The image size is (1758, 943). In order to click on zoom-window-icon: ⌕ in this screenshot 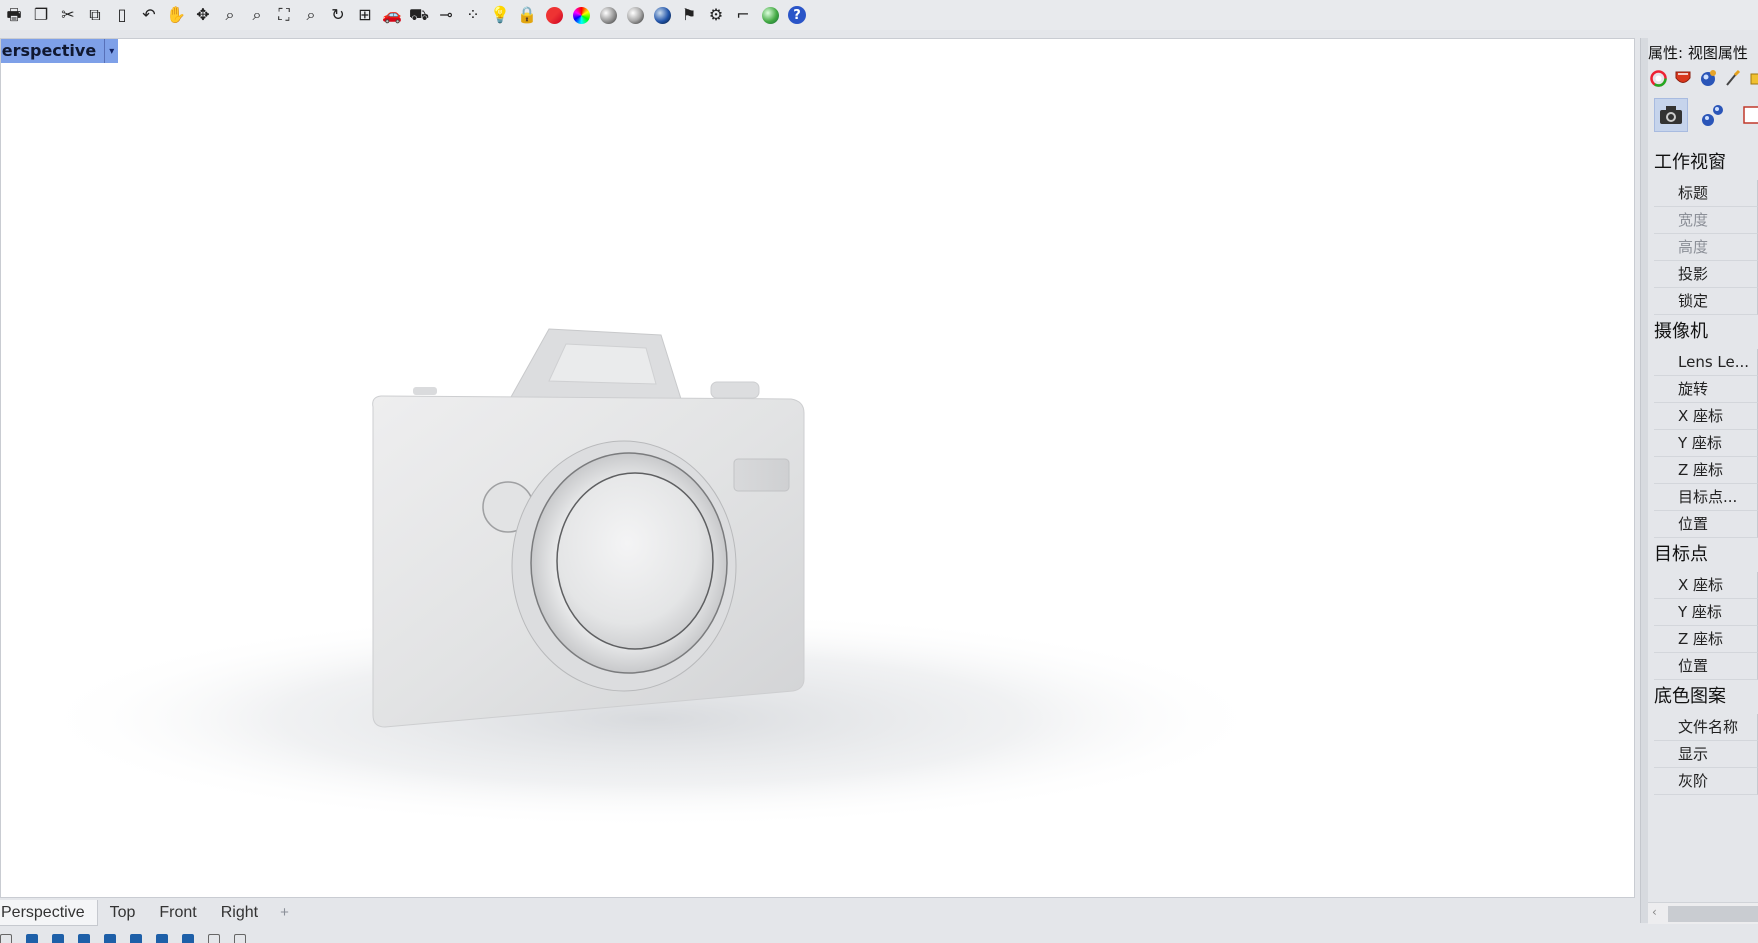, I will do `click(257, 15)`.